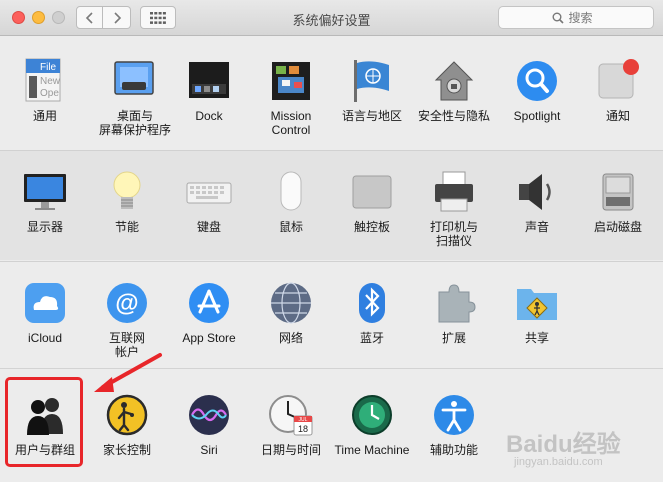  What do you see at coordinates (128, 372) in the screenshot?
I see `arrow-annotation` at bounding box center [128, 372].